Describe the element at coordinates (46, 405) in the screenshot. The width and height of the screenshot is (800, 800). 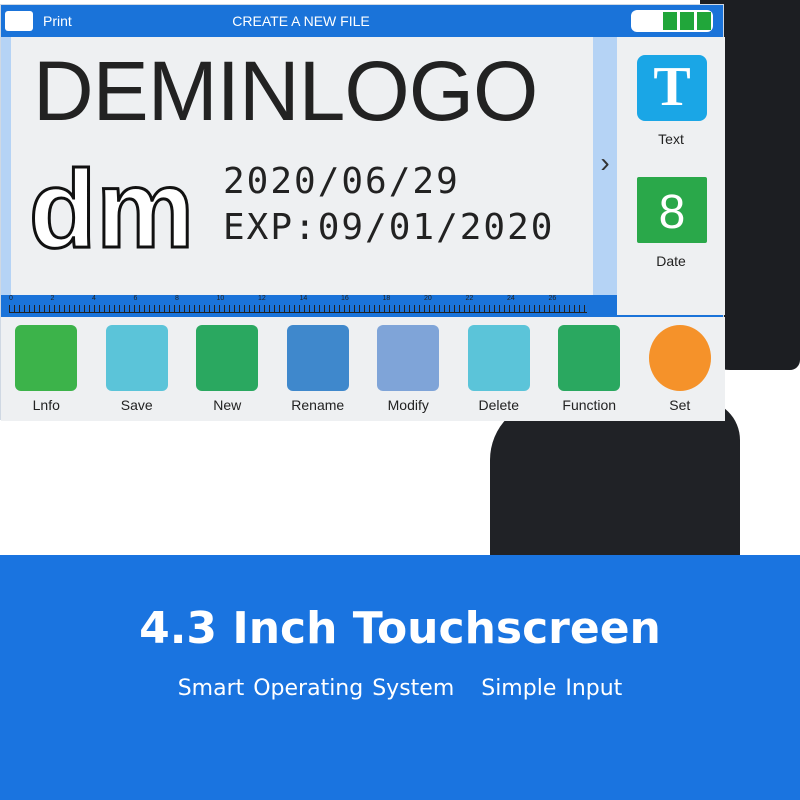
I see `tool-label: Lnfo` at that location.